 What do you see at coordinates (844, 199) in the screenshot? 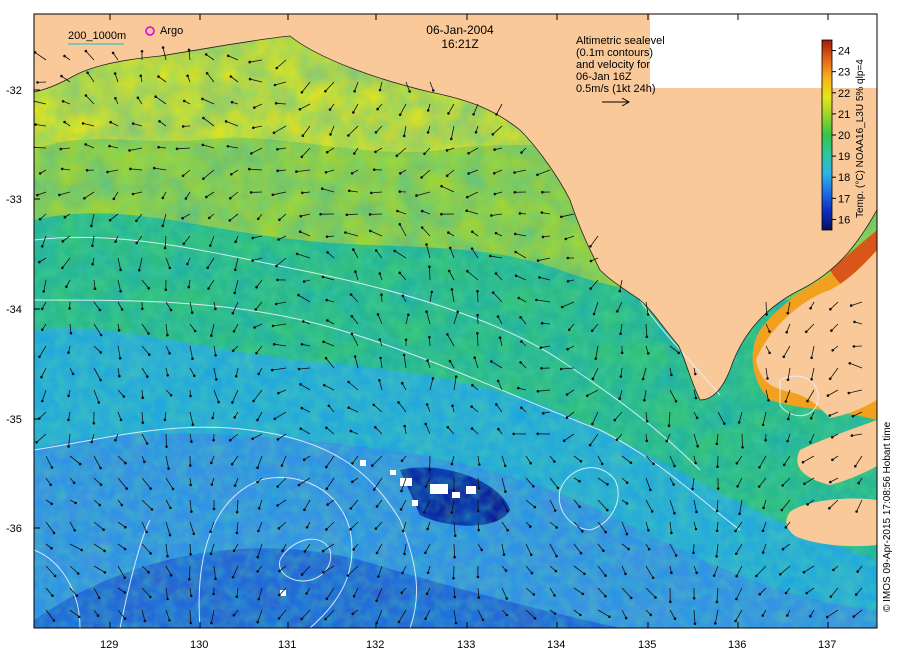
I see `colorbar-tick-label: 17` at bounding box center [844, 199].